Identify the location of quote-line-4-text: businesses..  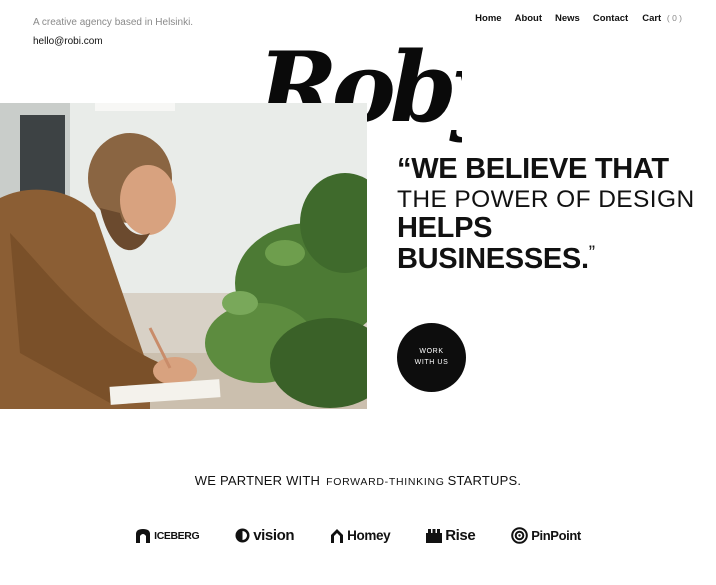
(493, 258).